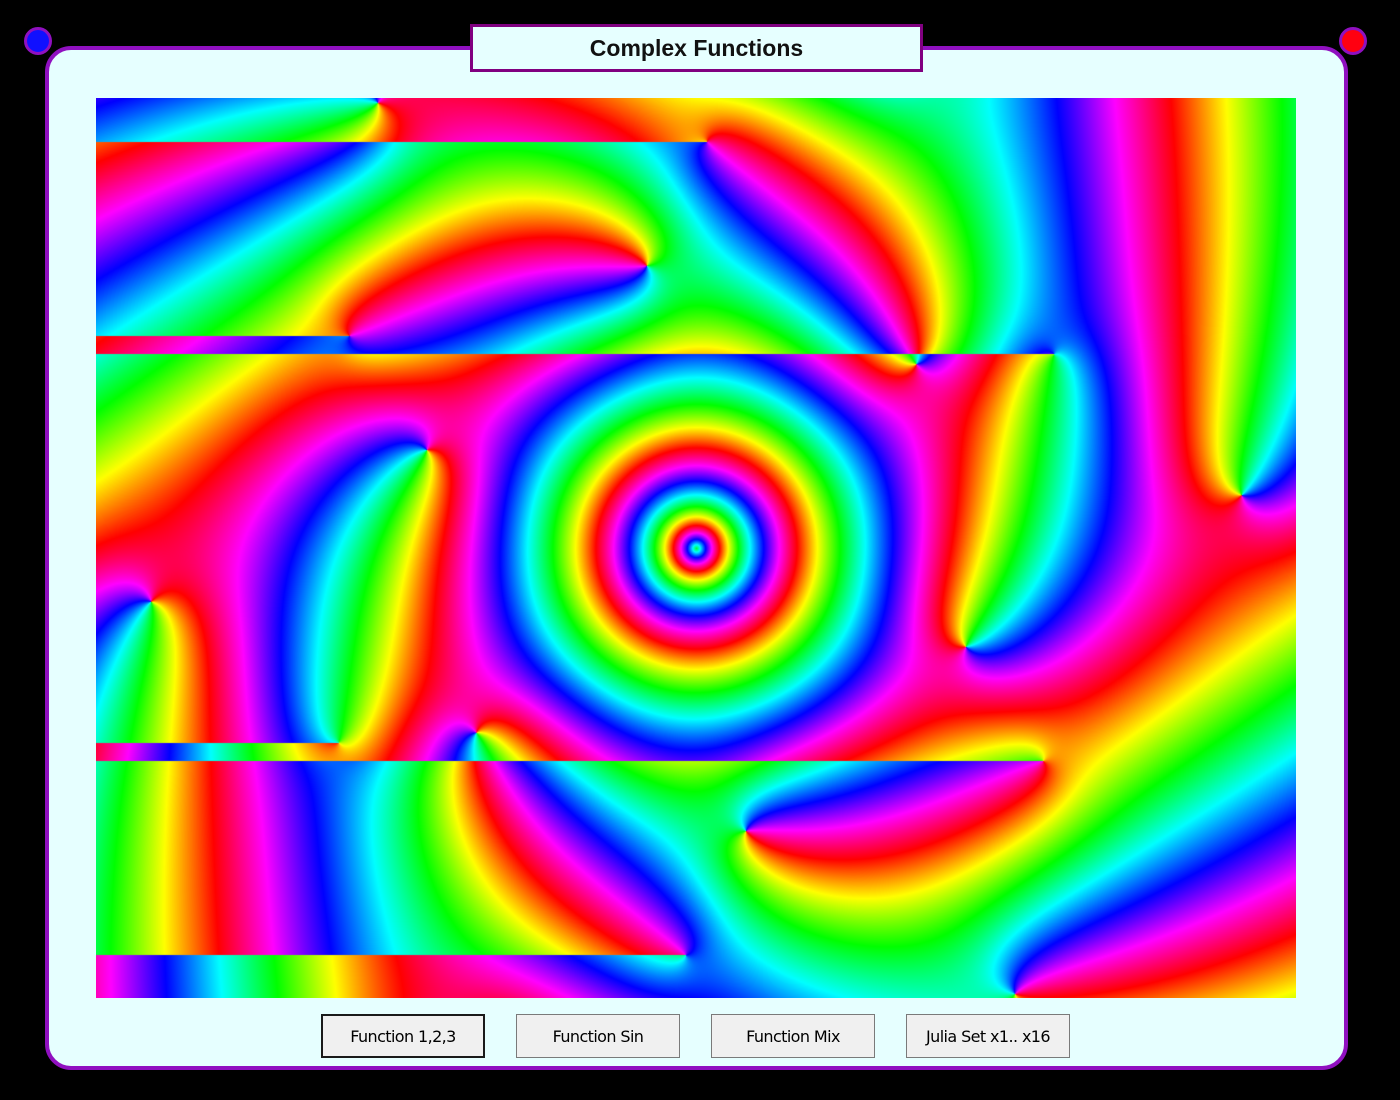 This screenshot has height=1100, width=1400. Describe the element at coordinates (38, 41) in the screenshot. I see `blue-corner-dot-icon` at that location.